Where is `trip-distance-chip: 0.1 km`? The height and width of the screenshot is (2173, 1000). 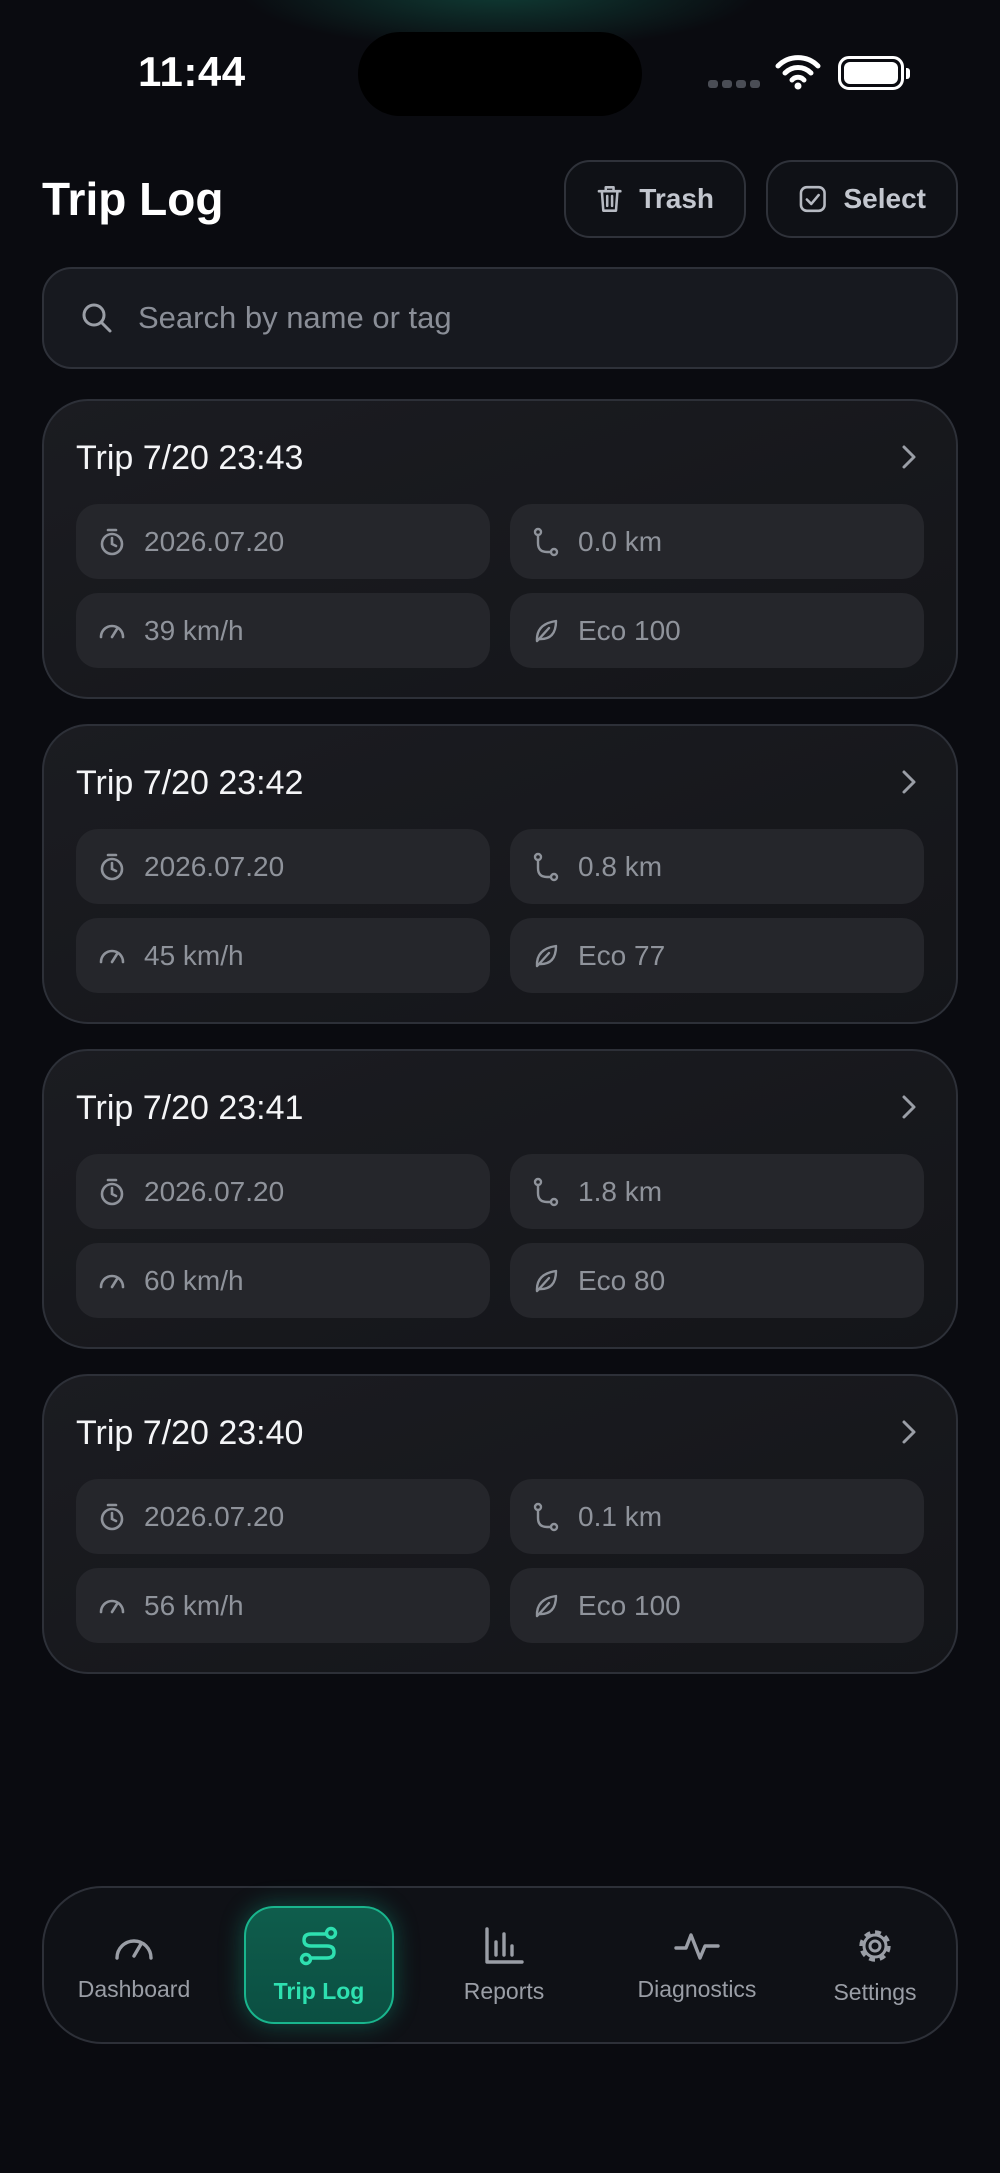
trip-distance-chip: 0.1 km is located at coordinates (717, 1516).